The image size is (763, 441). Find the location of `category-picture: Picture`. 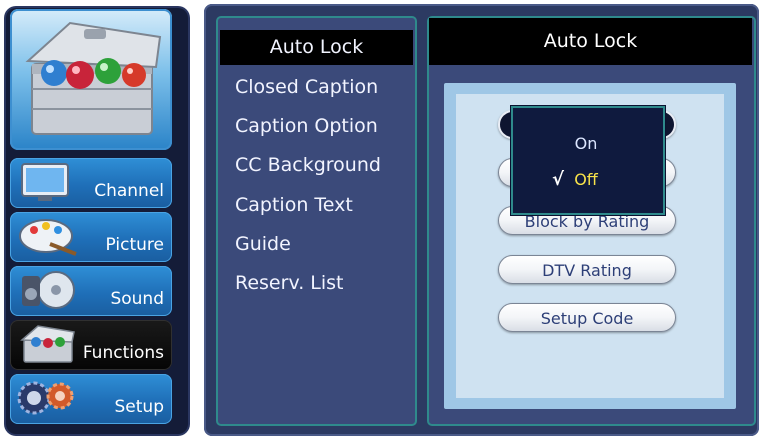

category-picture: Picture is located at coordinates (91, 237).